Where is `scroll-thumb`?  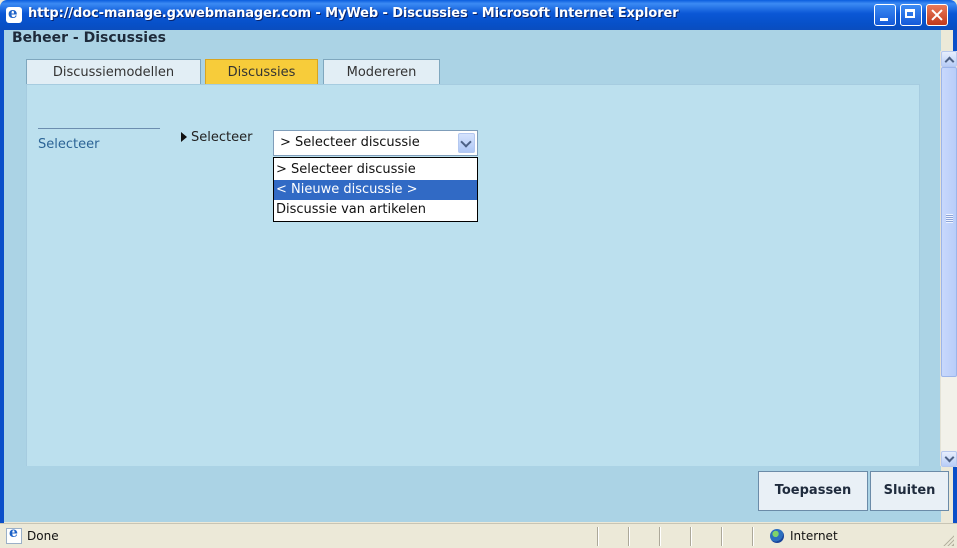 scroll-thumb is located at coordinates (949, 222).